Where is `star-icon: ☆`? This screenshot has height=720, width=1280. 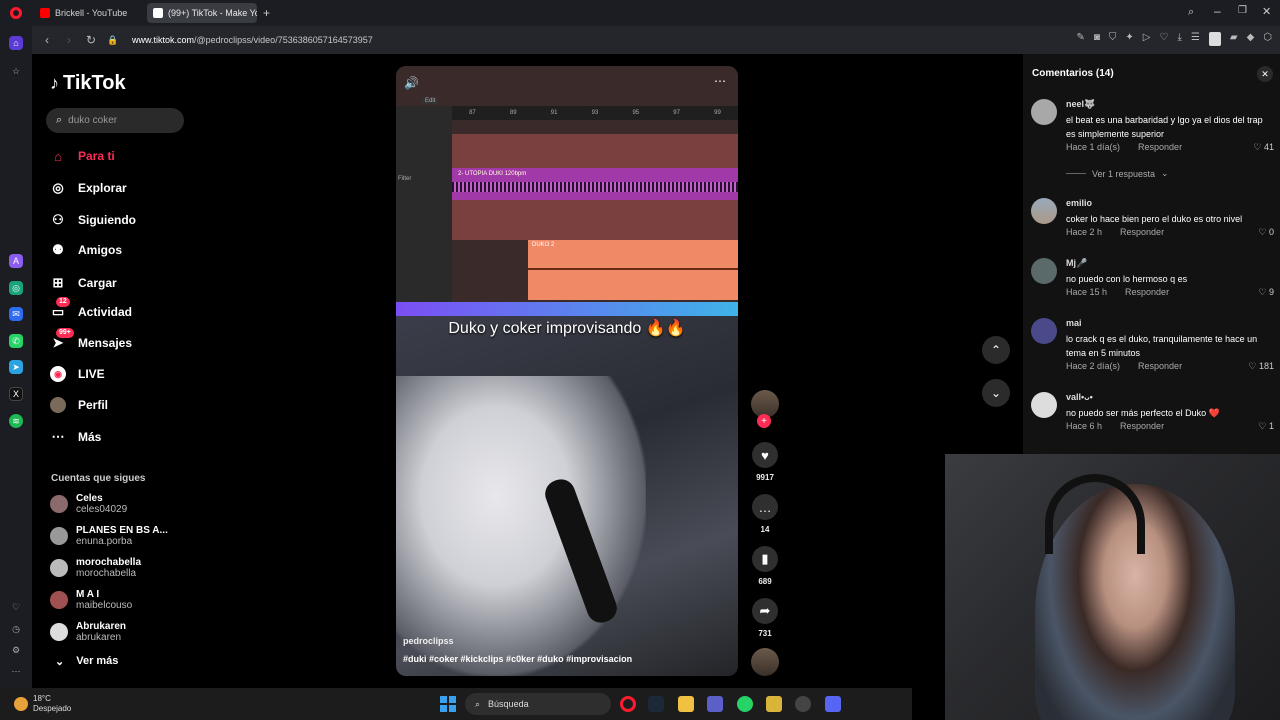
star-icon: ☆ is located at coordinates (16, 71).